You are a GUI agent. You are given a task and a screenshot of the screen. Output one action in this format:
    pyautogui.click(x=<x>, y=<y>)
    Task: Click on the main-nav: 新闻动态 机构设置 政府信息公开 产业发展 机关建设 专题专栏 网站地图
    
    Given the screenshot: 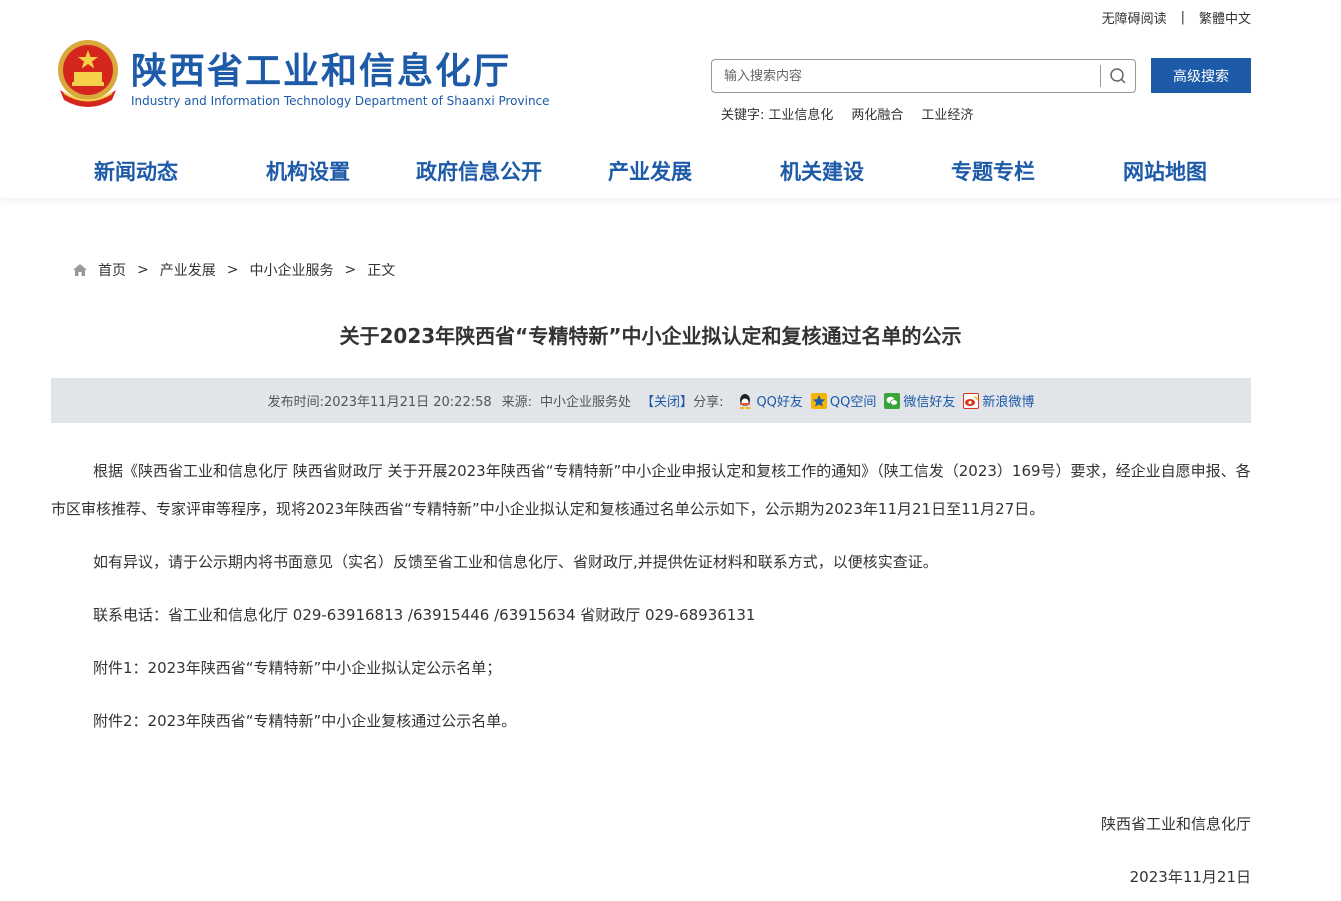 What is the action you would take?
    pyautogui.click(x=670, y=172)
    